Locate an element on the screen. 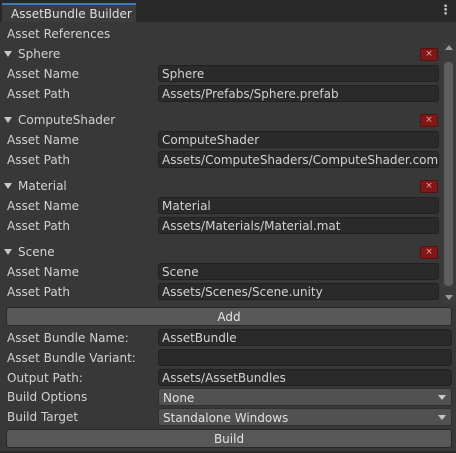 The height and width of the screenshot is (453, 456). asset-path-field-sphere: Assets/Prefabs/Sphere.prefab is located at coordinates (298, 93).